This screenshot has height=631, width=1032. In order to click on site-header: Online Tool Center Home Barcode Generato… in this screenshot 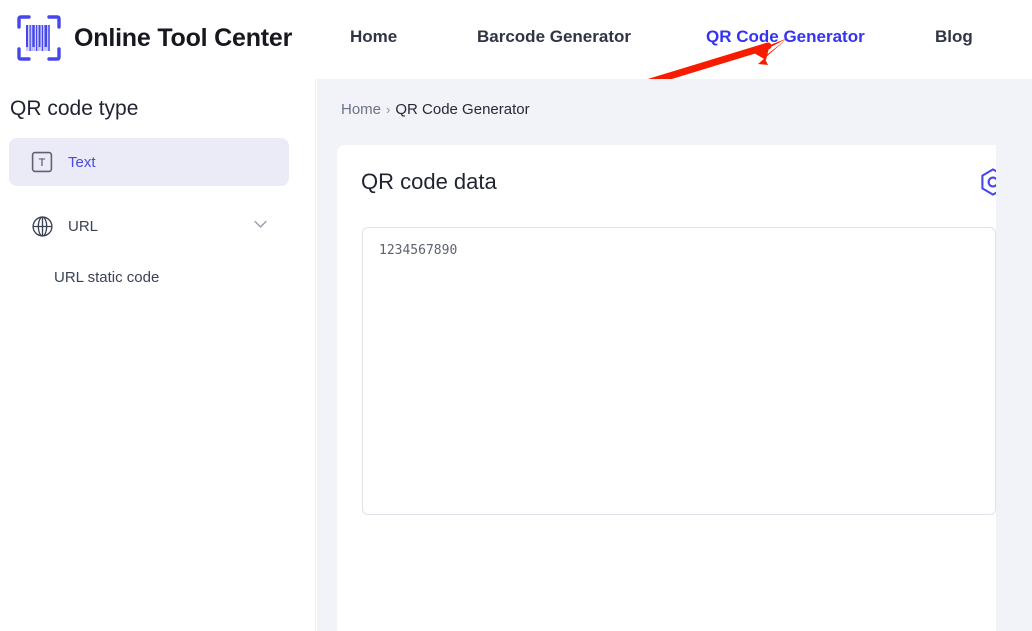, I will do `click(516, 43)`.